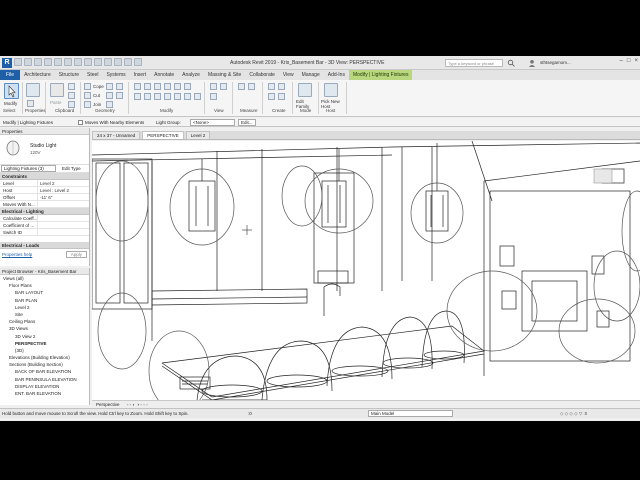 Image resolution: width=640 pixels, height=480 pixels. What do you see at coordinates (213, 96) in the screenshot?
I see `linework-icon` at bounding box center [213, 96].